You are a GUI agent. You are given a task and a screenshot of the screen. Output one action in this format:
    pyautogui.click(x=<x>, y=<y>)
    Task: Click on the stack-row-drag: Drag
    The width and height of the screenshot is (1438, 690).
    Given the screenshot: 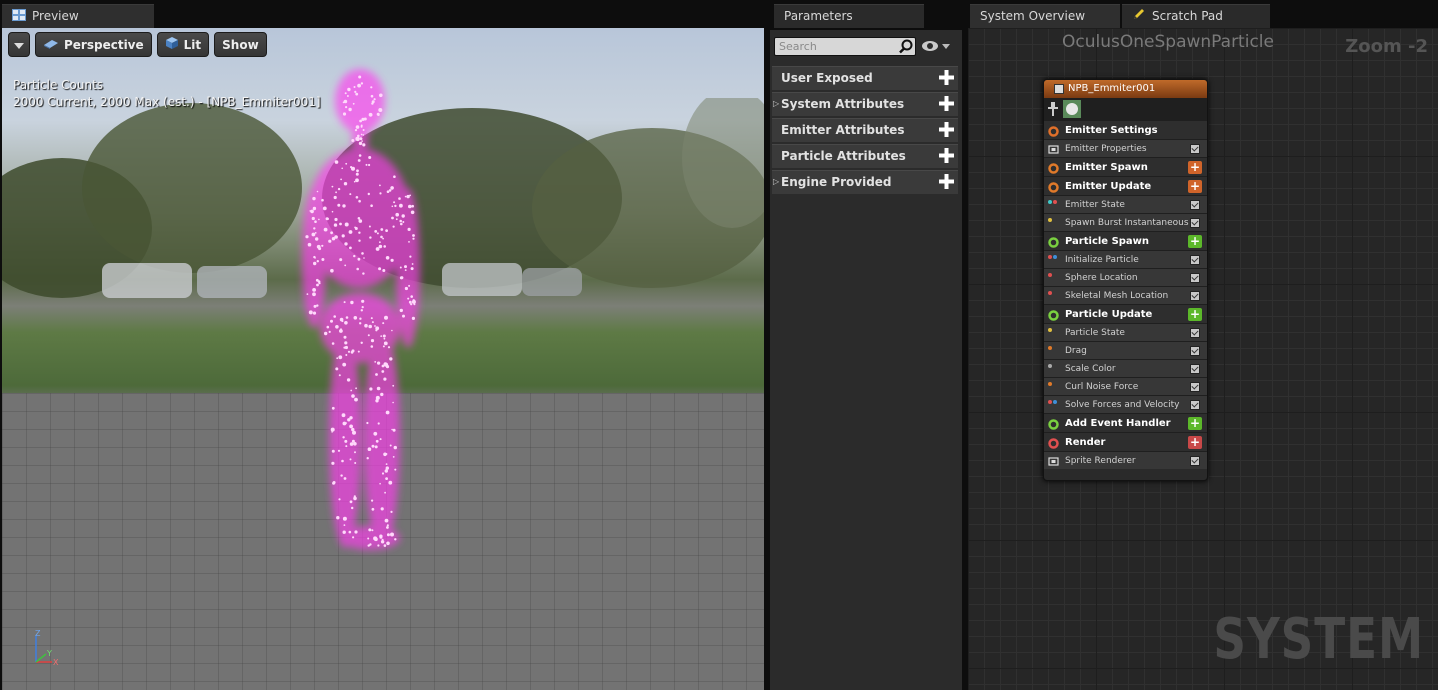 What is the action you would take?
    pyautogui.click(x=1125, y=350)
    